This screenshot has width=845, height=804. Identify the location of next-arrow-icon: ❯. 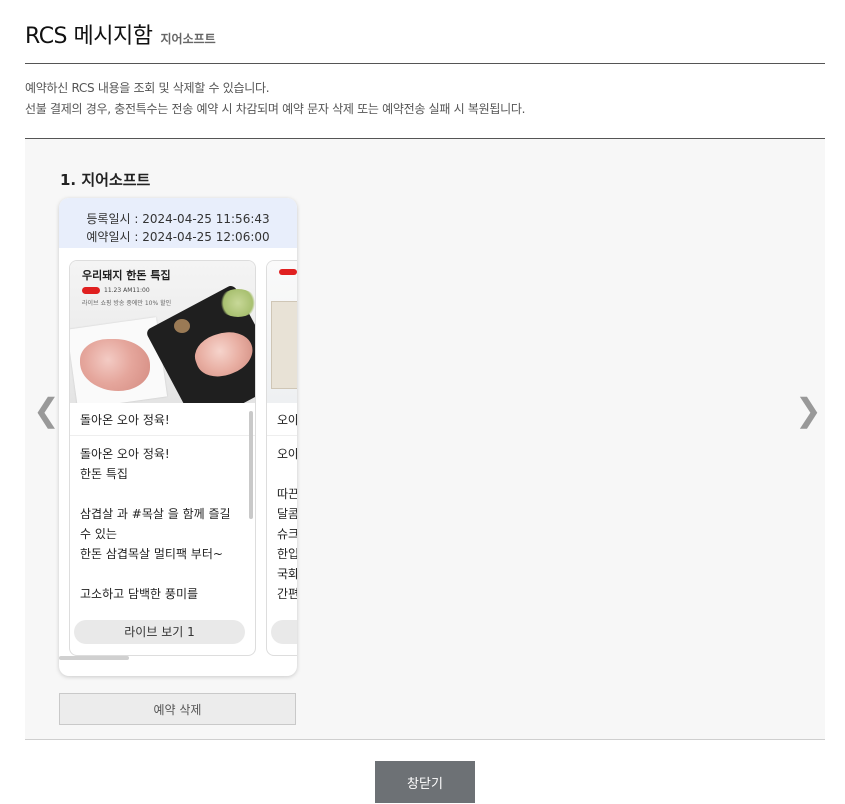
(808, 410).